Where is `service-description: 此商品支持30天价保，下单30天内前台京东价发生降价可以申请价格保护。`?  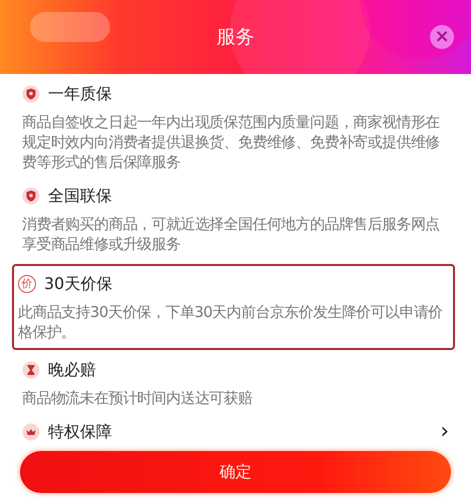 service-description: 此商品支持30天价保，下单30天内前台京东价发生降价可以申请价格保护。 is located at coordinates (231, 322).